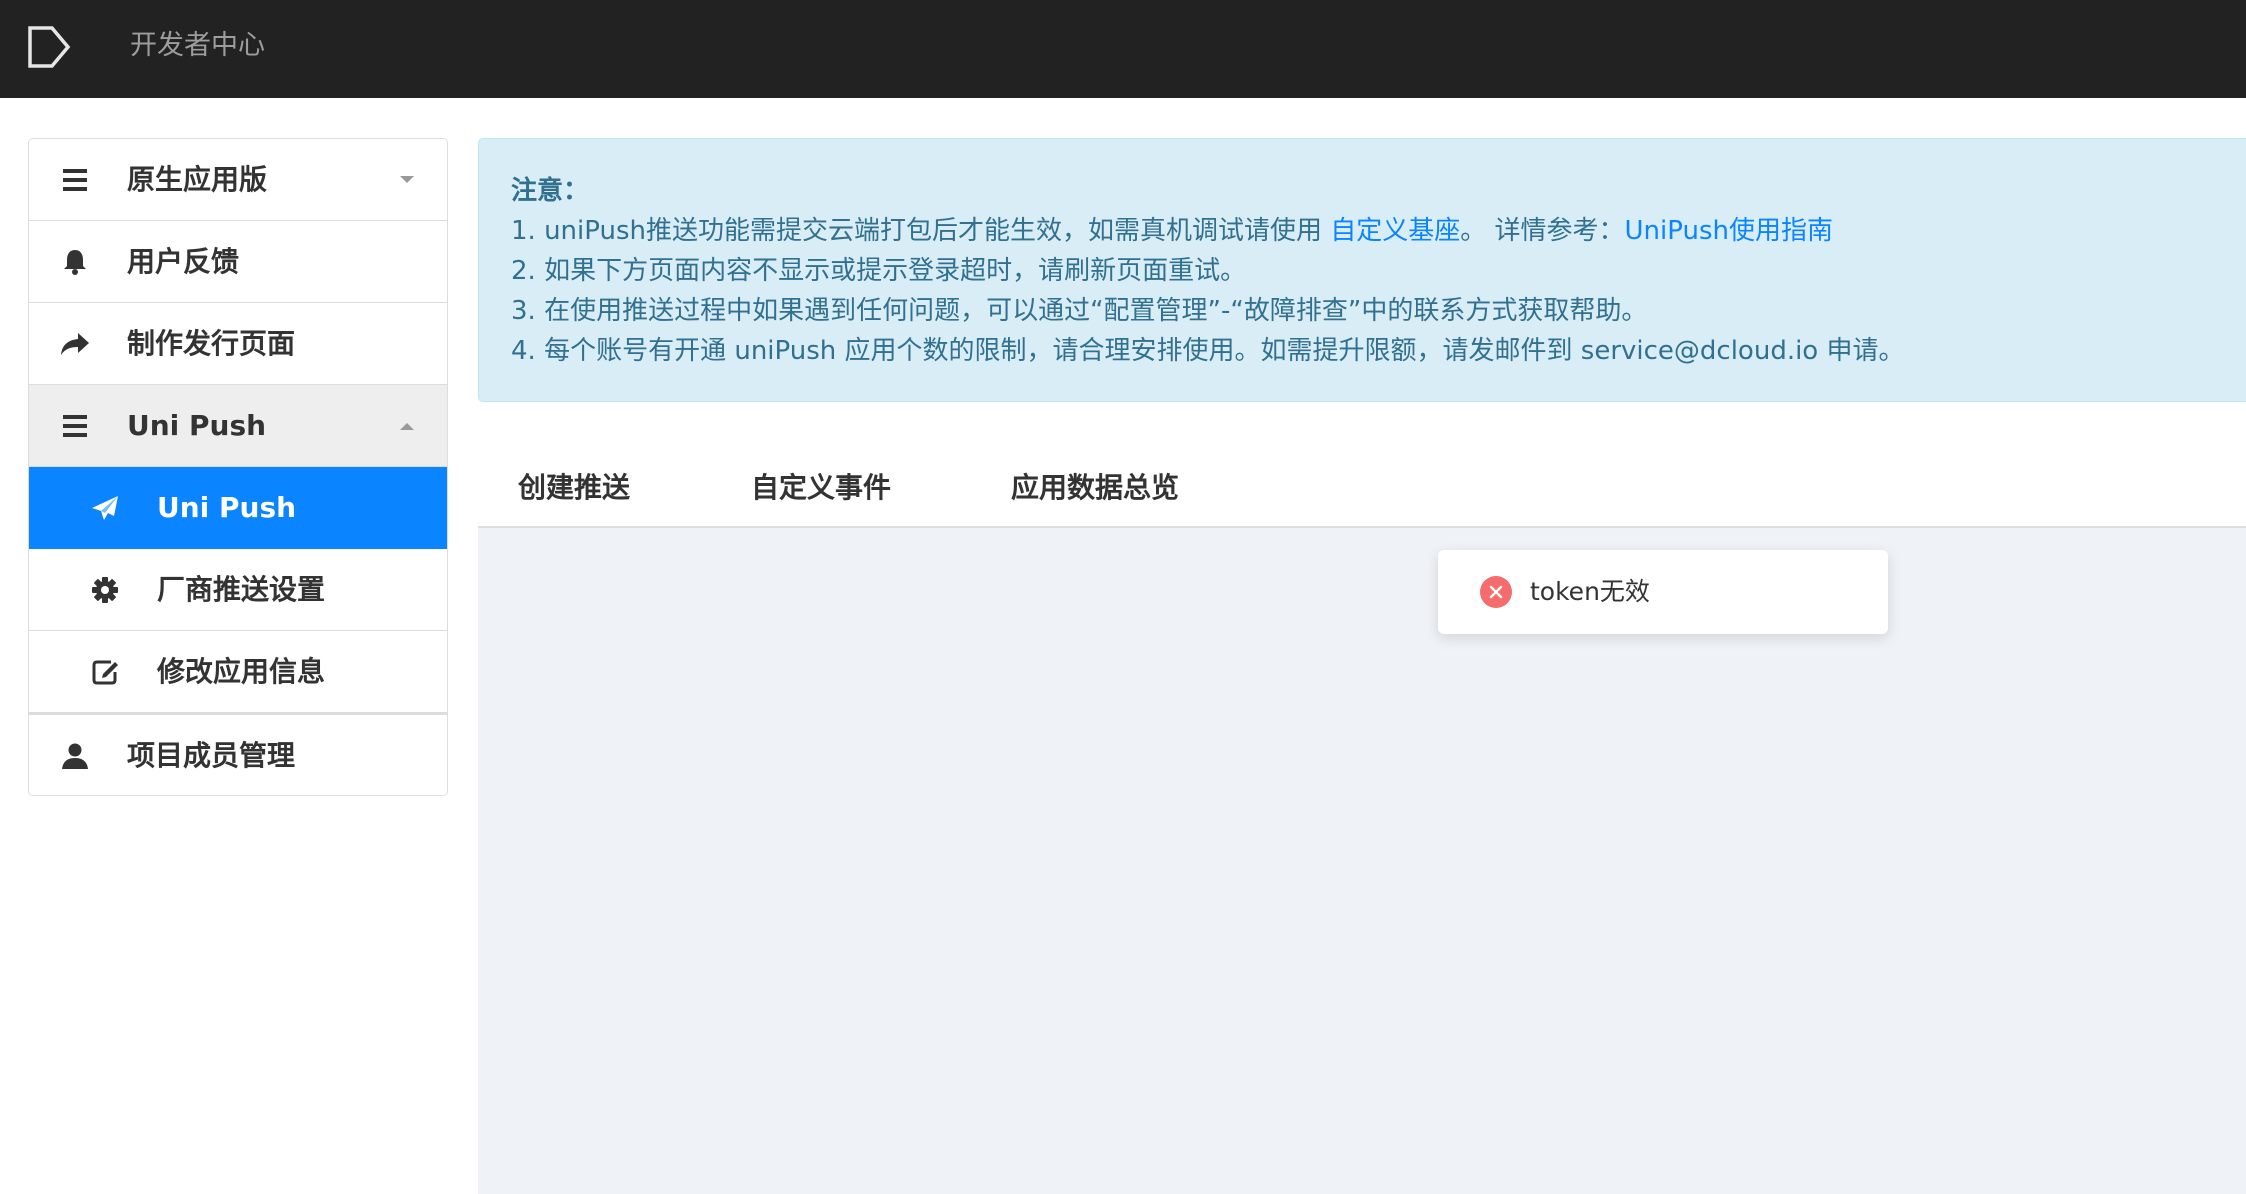 This screenshot has width=2246, height=1194. Describe the element at coordinates (1542, 231) in the screenshot. I see `notice-line-1-middle: 。 详情参考：` at that location.